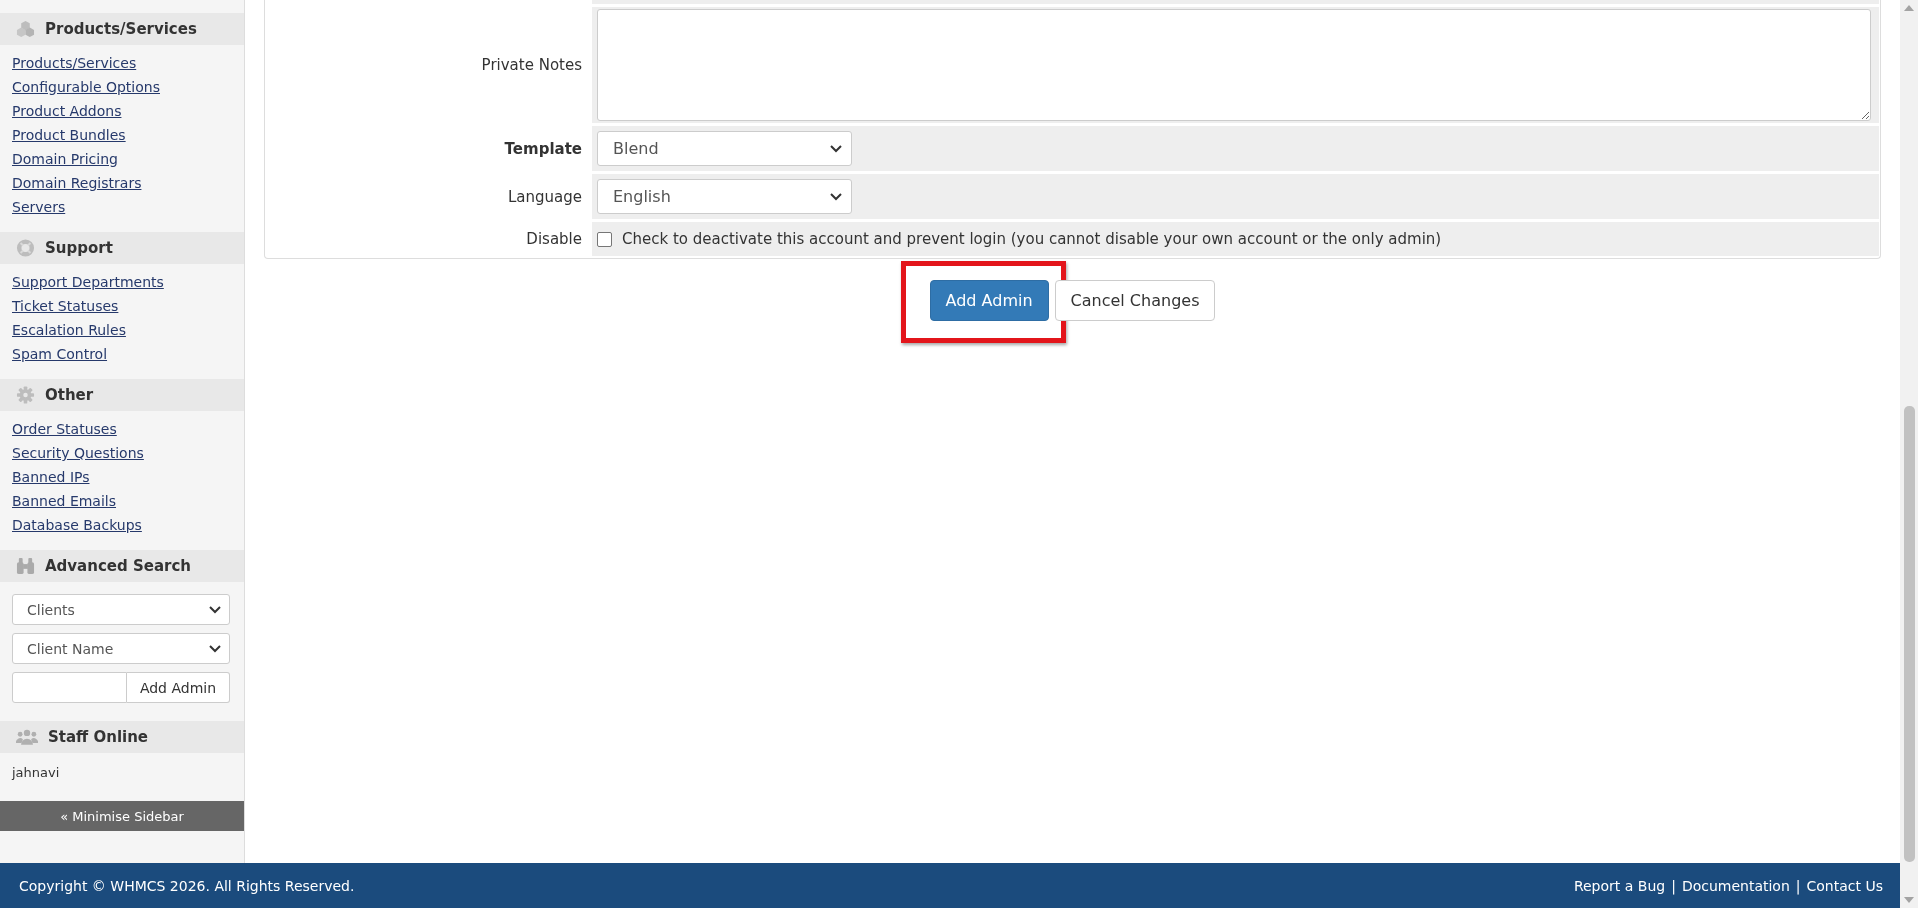 The width and height of the screenshot is (1918, 908). What do you see at coordinates (1619, 885) in the screenshot?
I see `footer-link: Report a Bug` at bounding box center [1619, 885].